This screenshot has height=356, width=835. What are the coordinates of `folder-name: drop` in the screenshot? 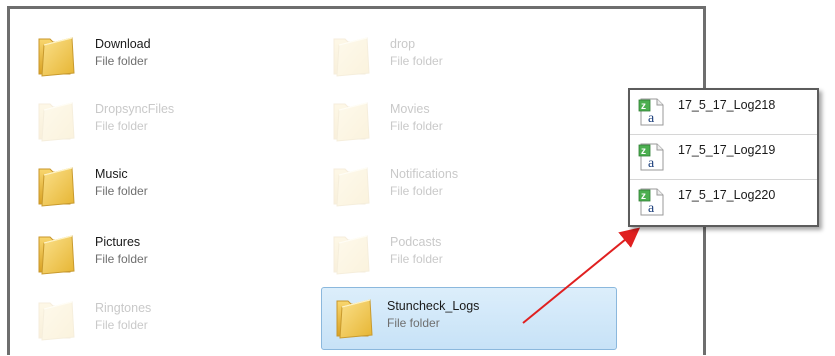 It's located at (403, 44).